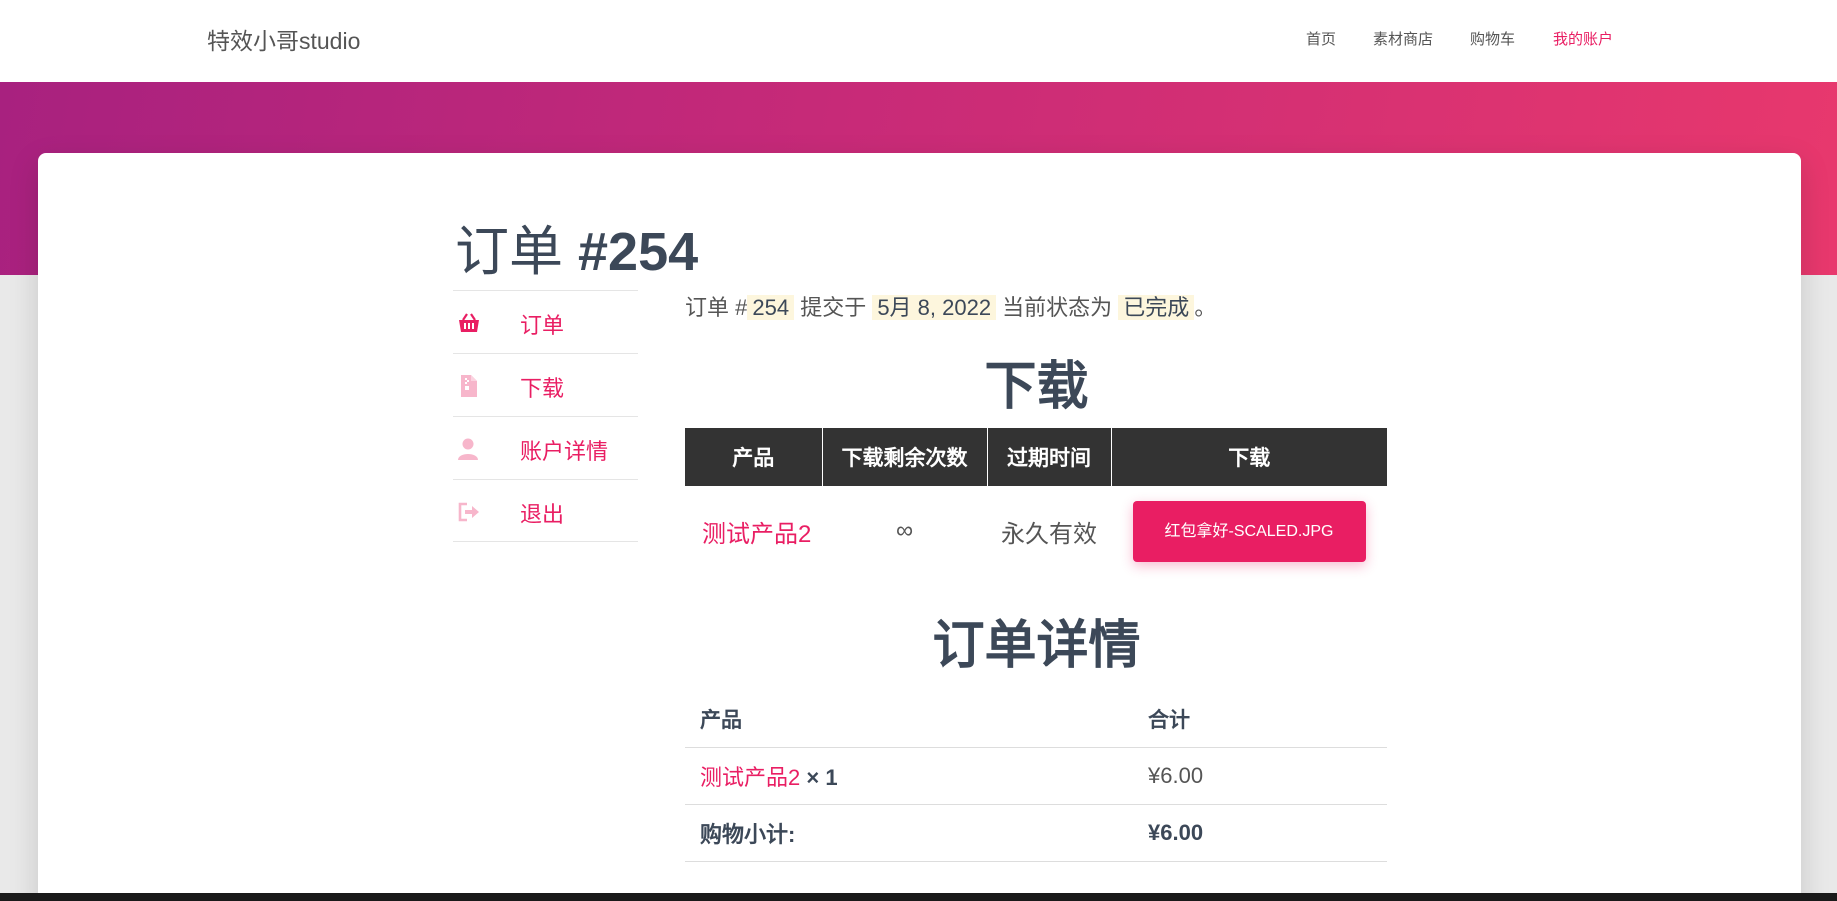 The image size is (1837, 901). I want to click on summary-text: 。, so click(1205, 307).